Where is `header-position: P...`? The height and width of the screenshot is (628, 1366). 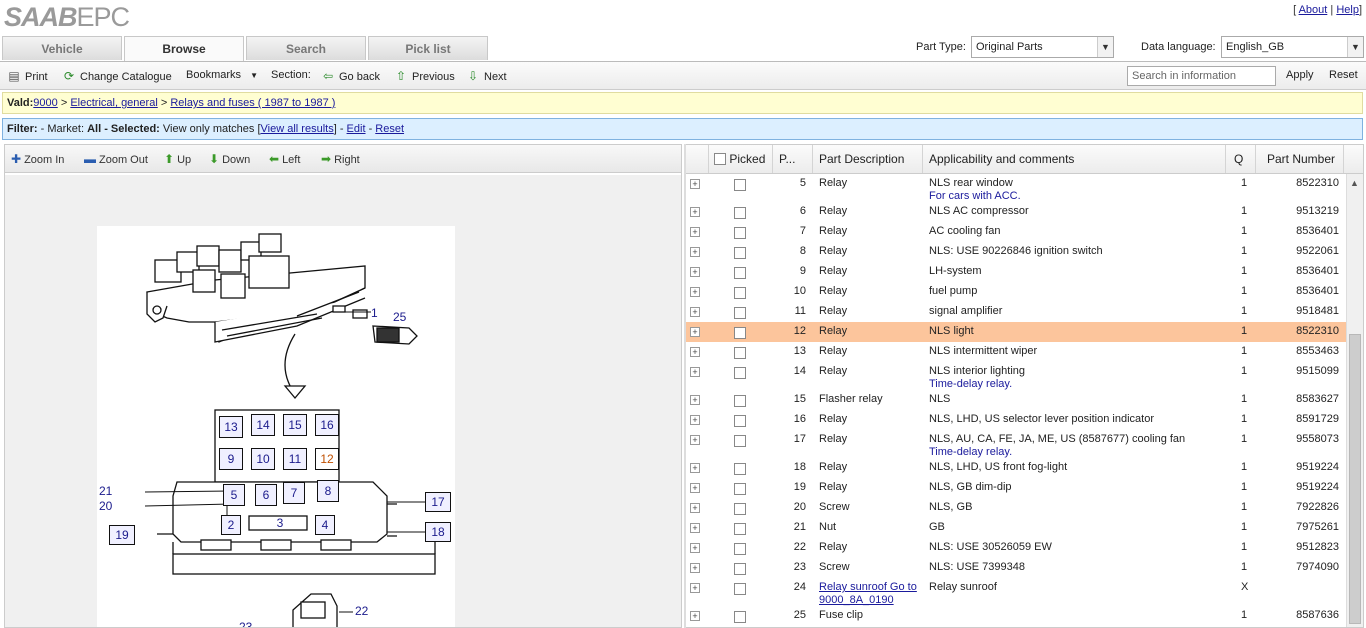 header-position: P... is located at coordinates (792, 159).